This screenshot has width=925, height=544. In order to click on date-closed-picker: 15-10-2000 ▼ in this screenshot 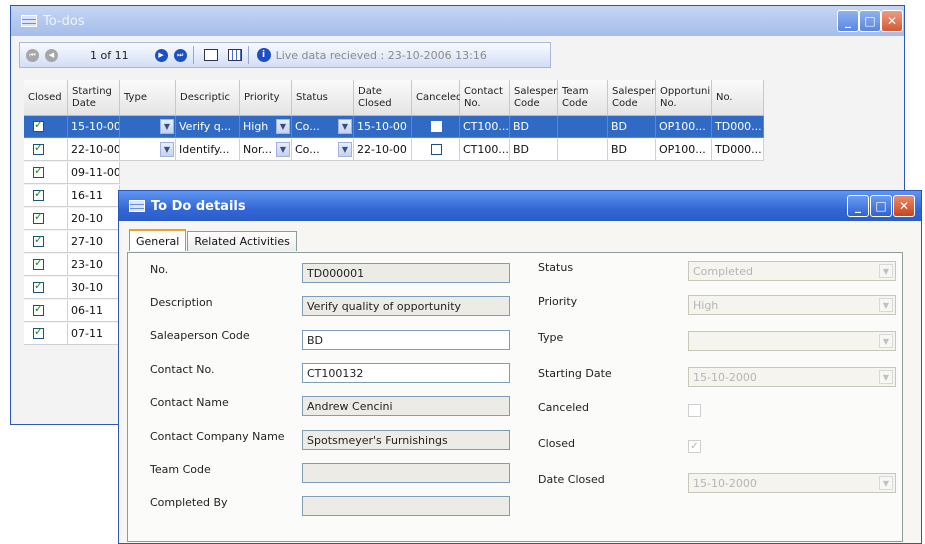, I will do `click(792, 483)`.